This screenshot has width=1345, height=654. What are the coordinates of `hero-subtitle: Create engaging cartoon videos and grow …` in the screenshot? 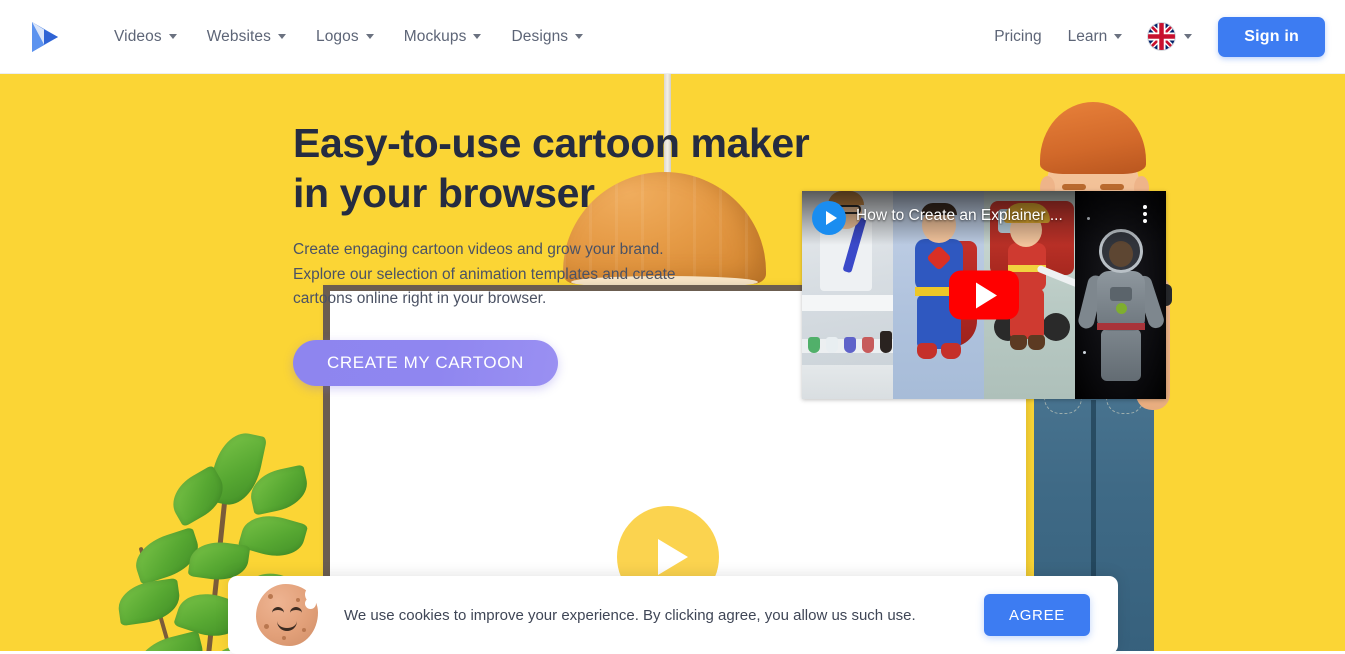 It's located at (484, 274).